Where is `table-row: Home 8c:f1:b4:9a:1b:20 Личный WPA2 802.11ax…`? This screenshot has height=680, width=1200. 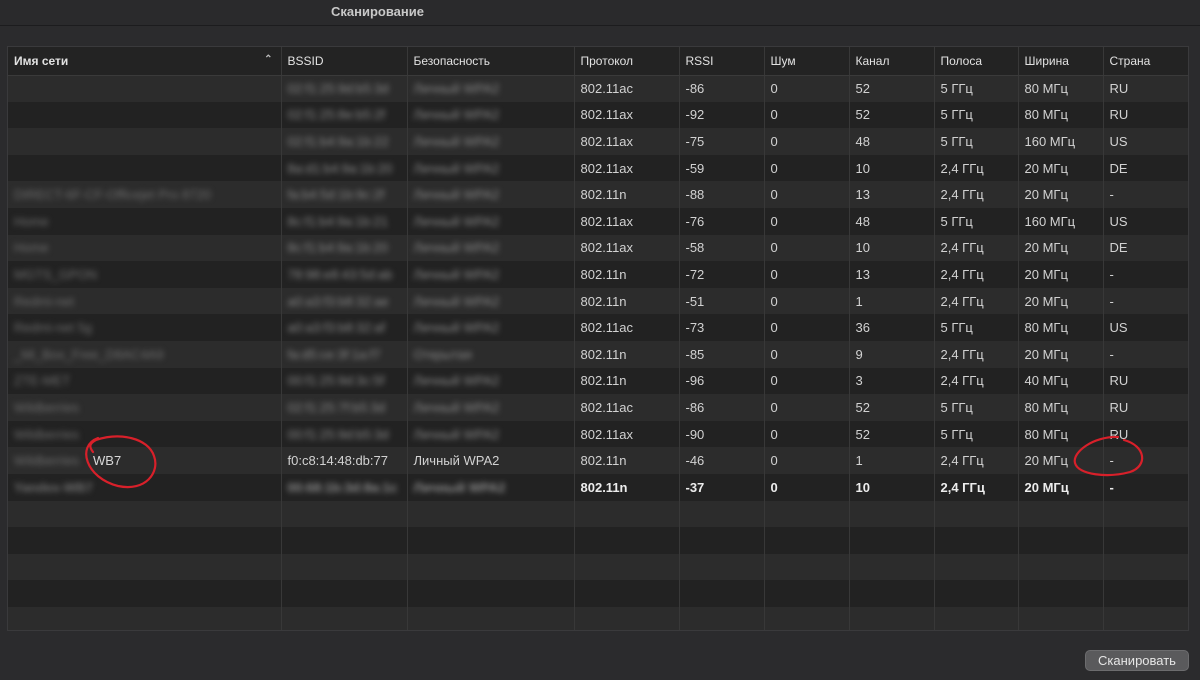 table-row: Home 8c:f1:b4:9a:1b:20 Личный WPA2 802.11ax… is located at coordinates (598, 248).